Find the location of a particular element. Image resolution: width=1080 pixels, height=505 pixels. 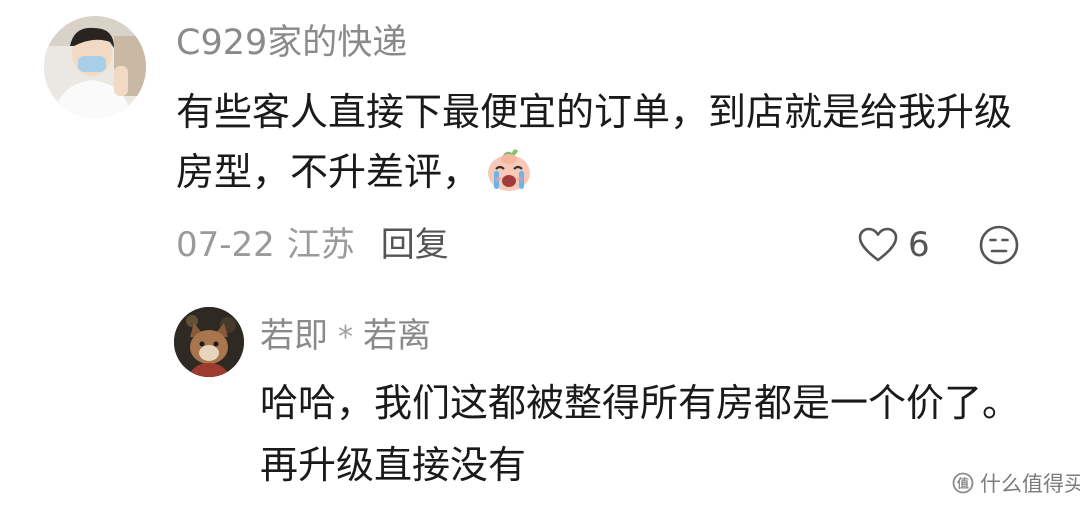

avatar-photo is located at coordinates (95, 67).